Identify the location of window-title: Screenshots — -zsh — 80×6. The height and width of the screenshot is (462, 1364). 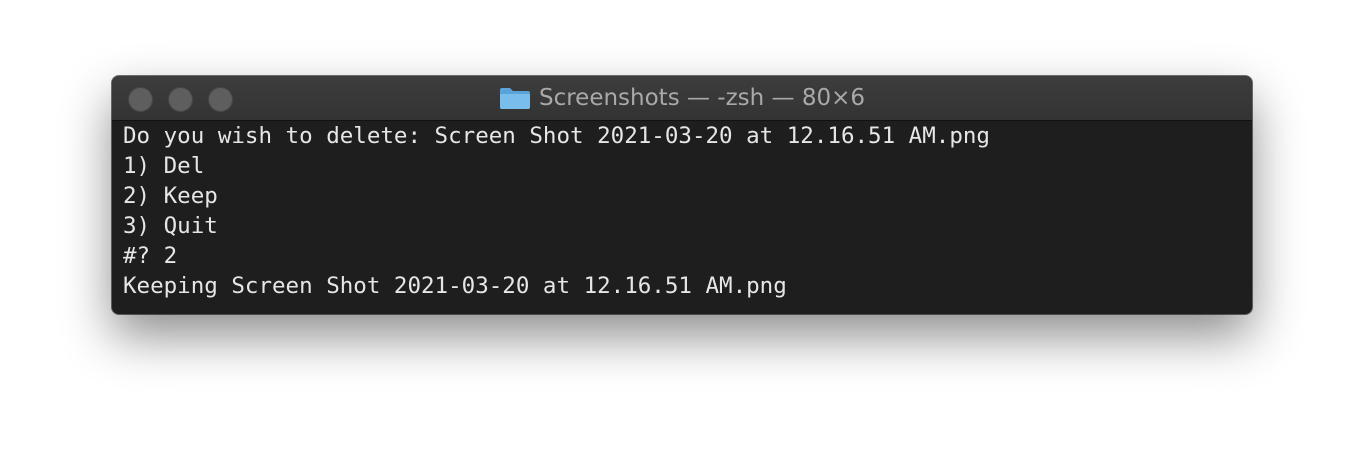
(702, 98).